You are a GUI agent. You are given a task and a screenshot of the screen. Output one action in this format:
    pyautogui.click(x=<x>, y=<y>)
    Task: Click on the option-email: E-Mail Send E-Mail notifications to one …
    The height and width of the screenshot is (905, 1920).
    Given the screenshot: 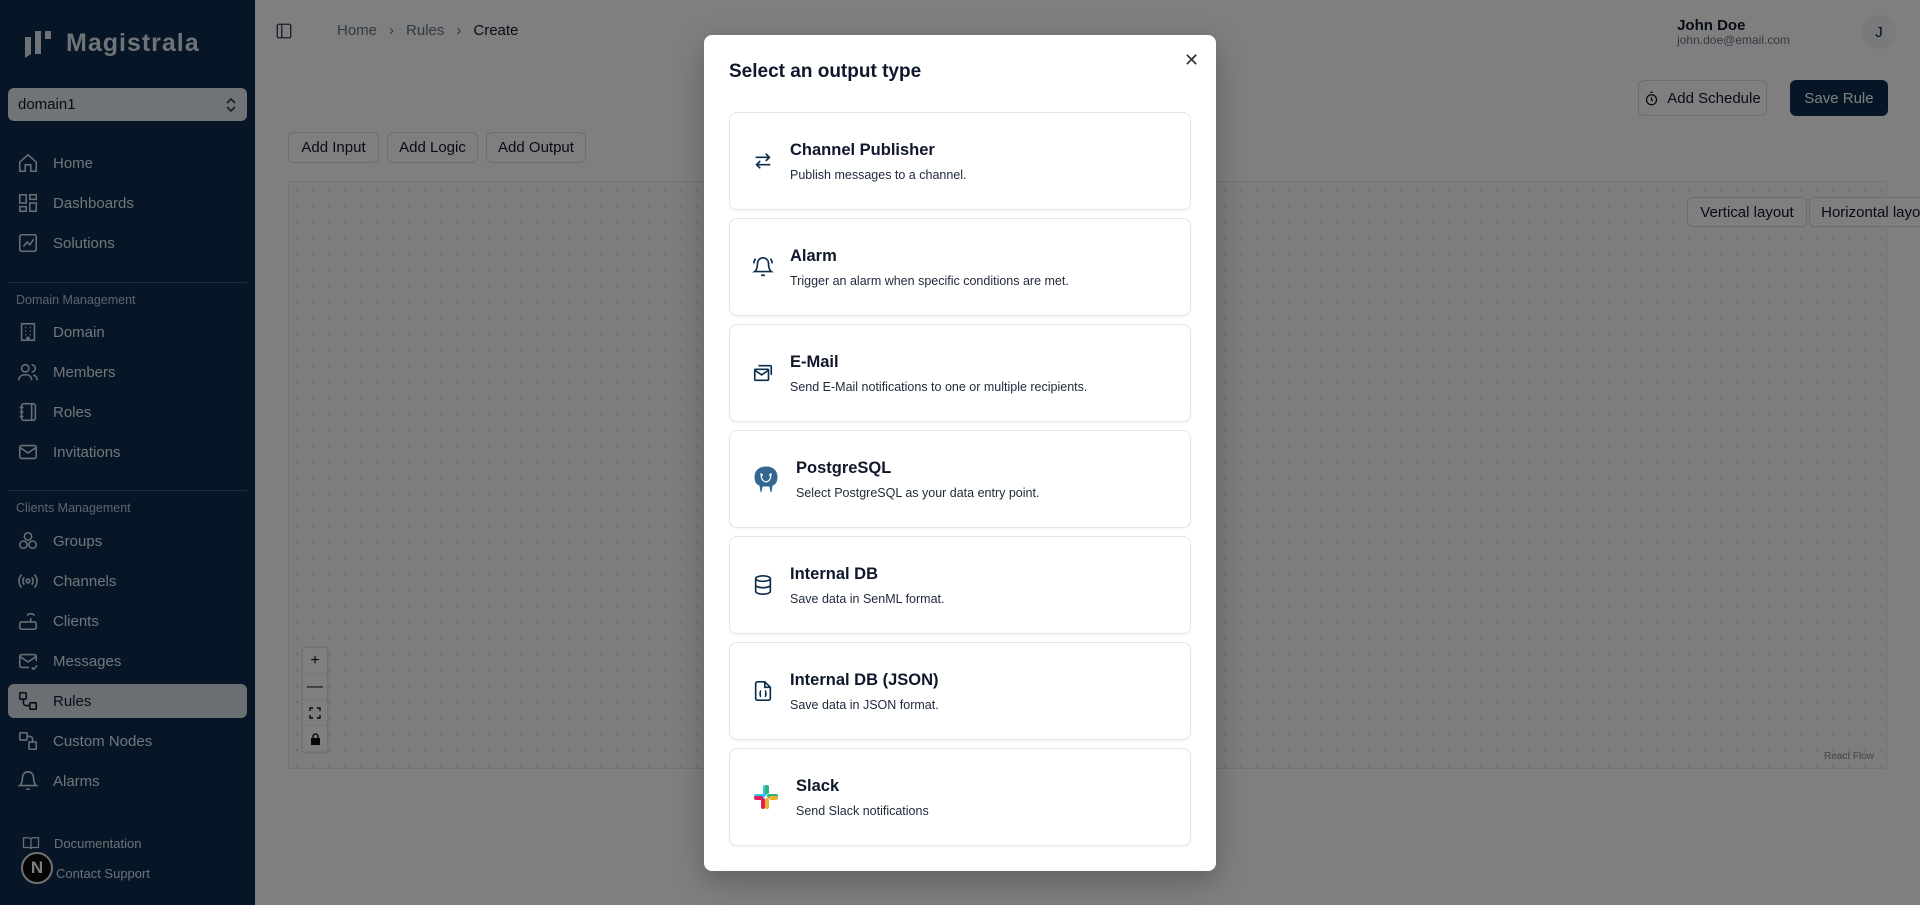 What is the action you would take?
    pyautogui.click(x=960, y=373)
    